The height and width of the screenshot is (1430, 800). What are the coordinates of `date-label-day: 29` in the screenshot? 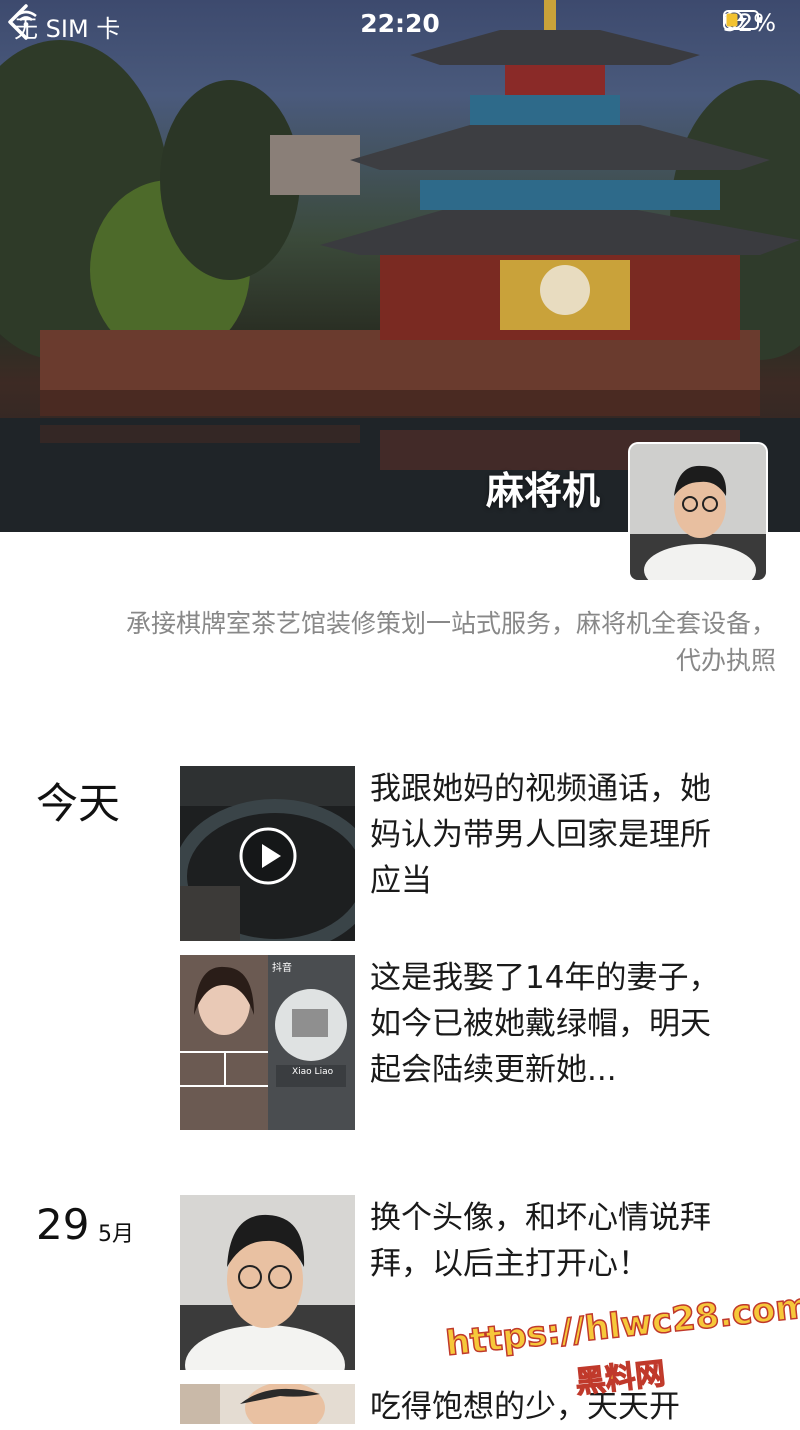 It's located at (63, 1224).